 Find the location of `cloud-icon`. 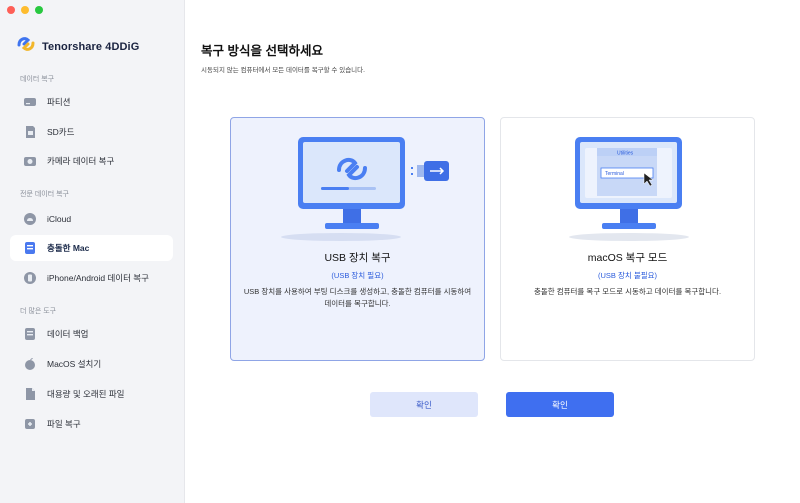

cloud-icon is located at coordinates (29, 219).